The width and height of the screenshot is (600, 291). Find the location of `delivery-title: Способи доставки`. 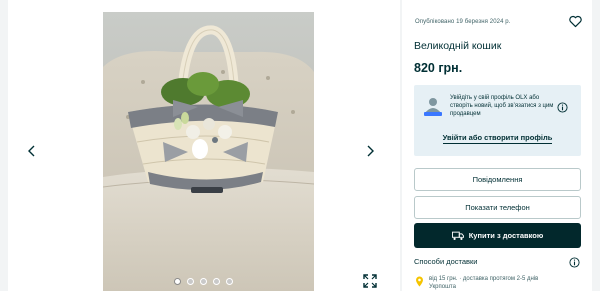

delivery-title: Способи доставки is located at coordinates (446, 261).